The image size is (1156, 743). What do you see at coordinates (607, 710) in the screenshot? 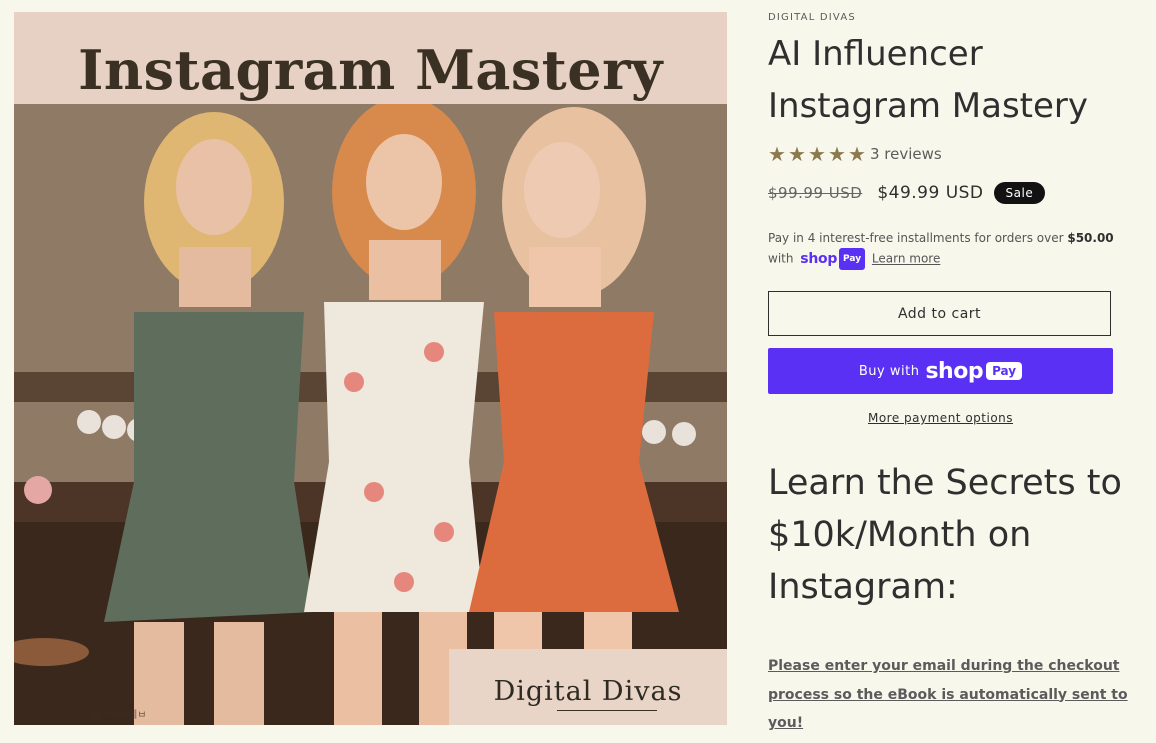
I see `brand-underline` at bounding box center [607, 710].